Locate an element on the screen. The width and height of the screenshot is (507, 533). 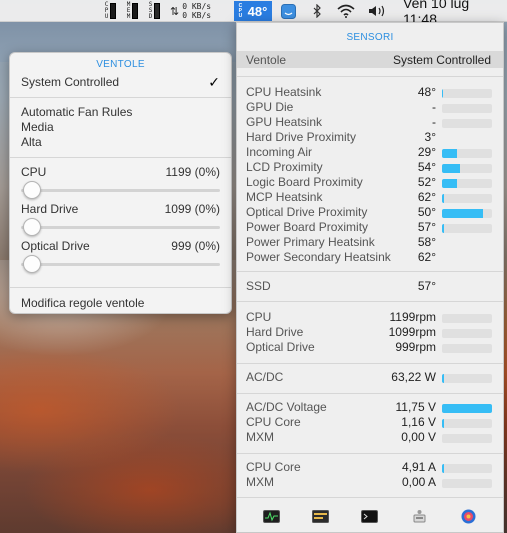
fan-optical-drive-slider is located at coordinates (120, 264).